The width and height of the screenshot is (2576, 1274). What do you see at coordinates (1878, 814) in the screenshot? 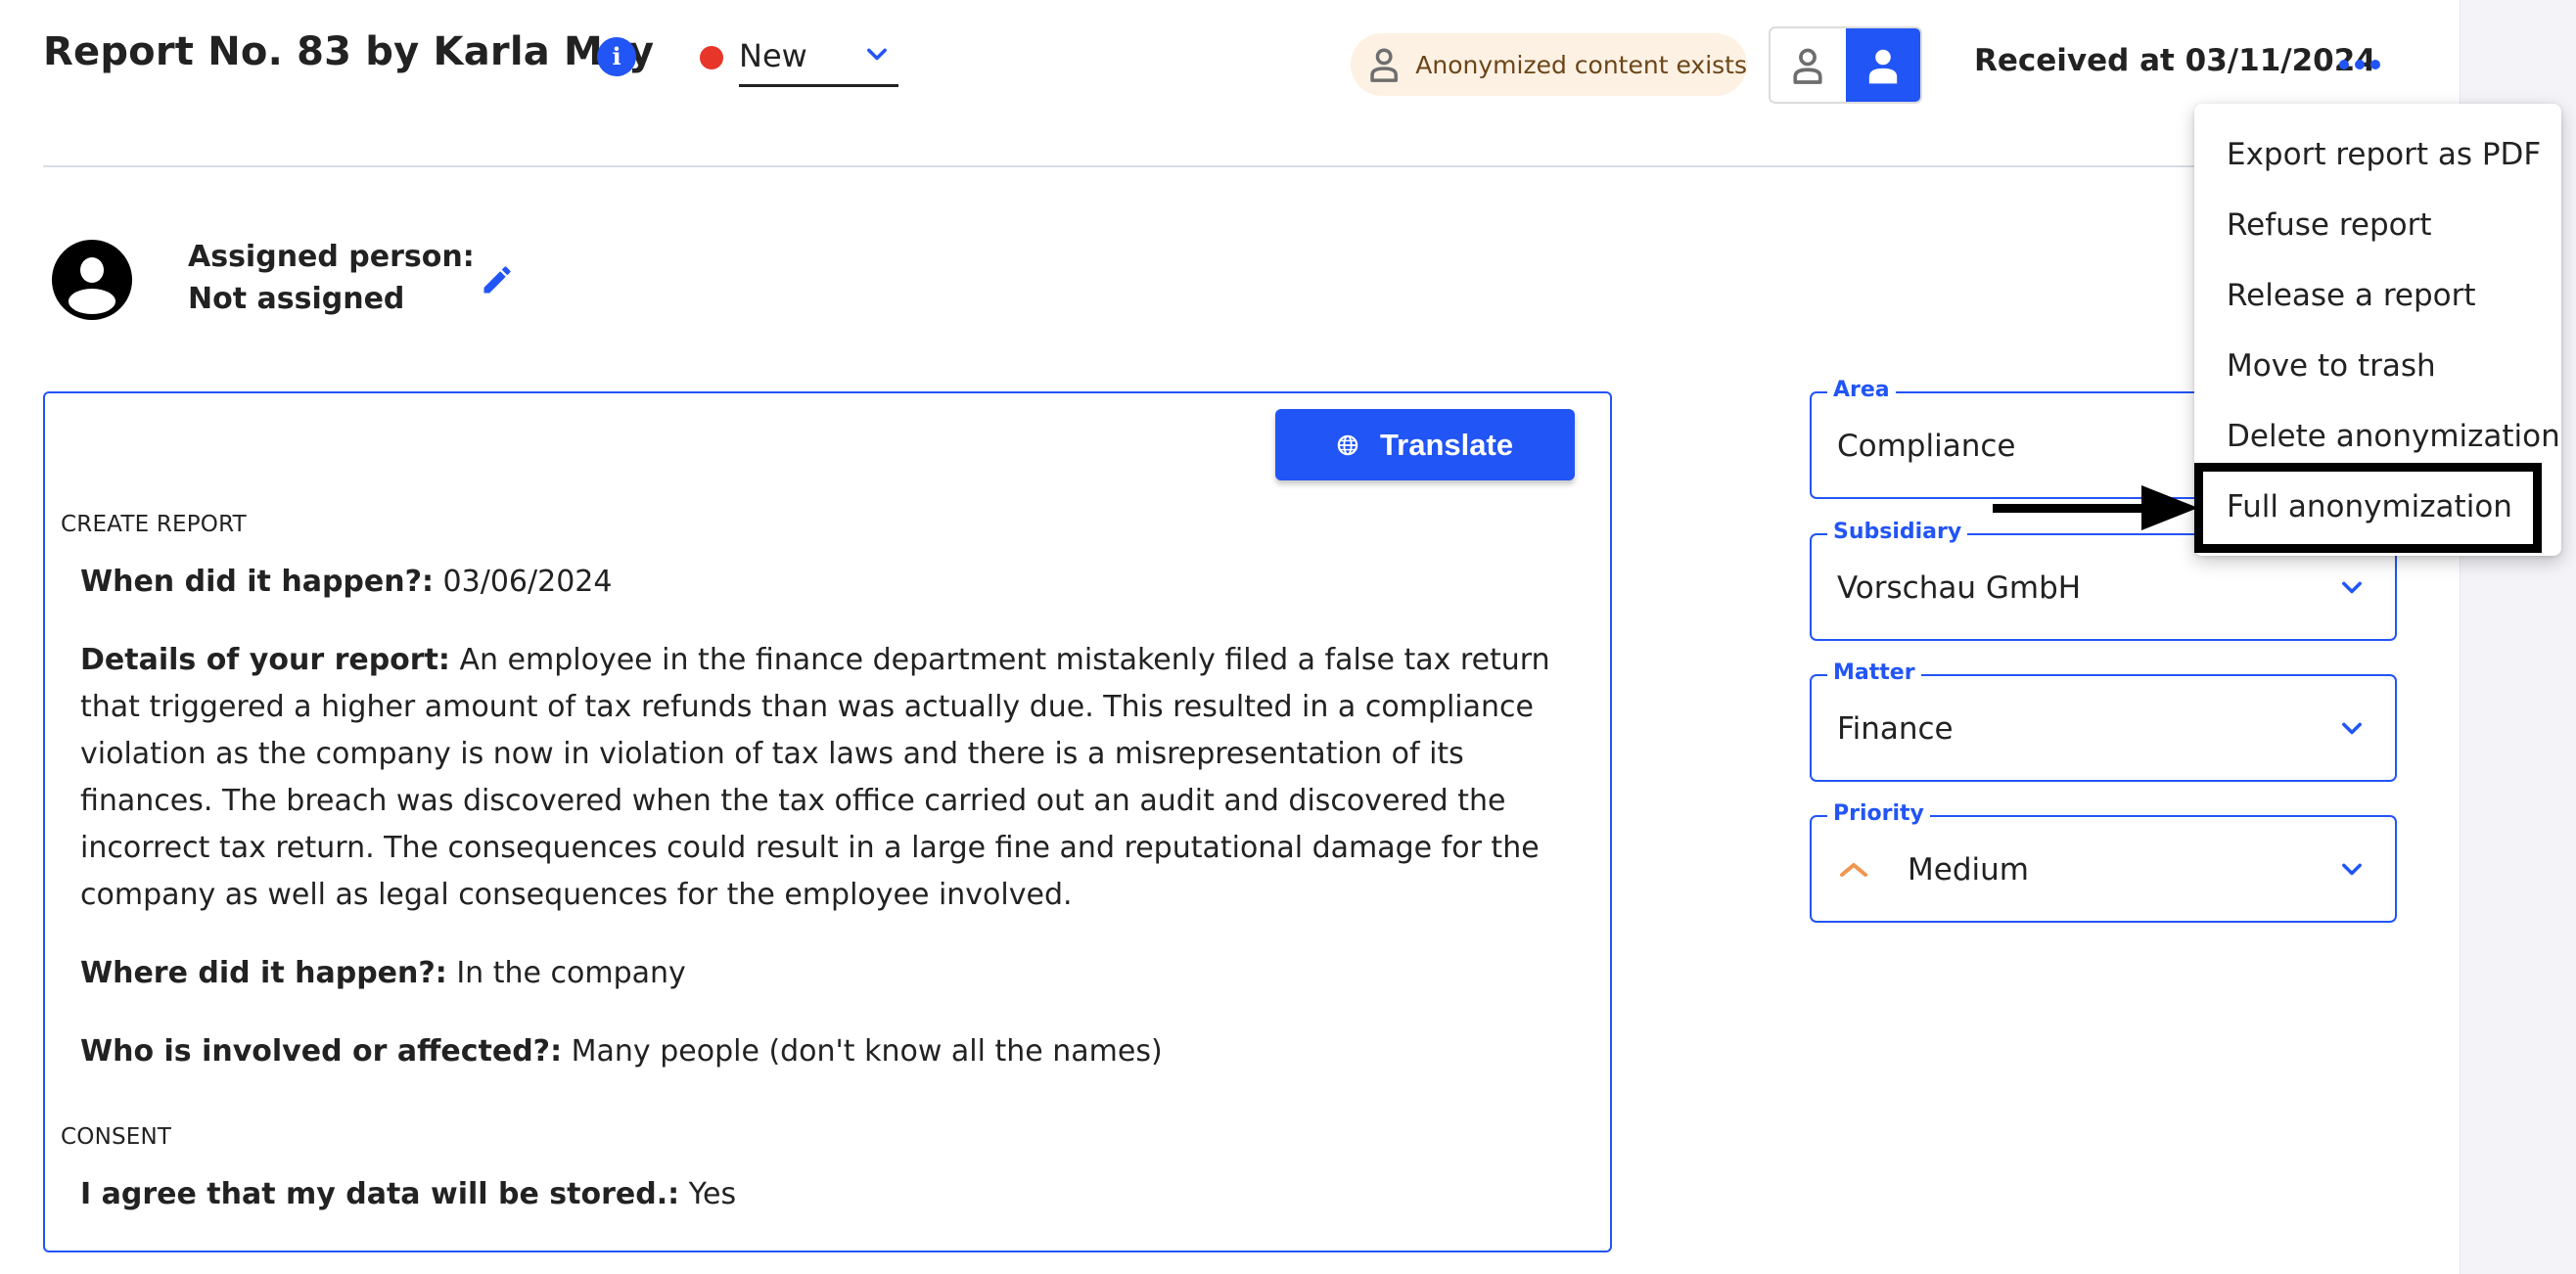
I see `priority-label: Priority` at bounding box center [1878, 814].